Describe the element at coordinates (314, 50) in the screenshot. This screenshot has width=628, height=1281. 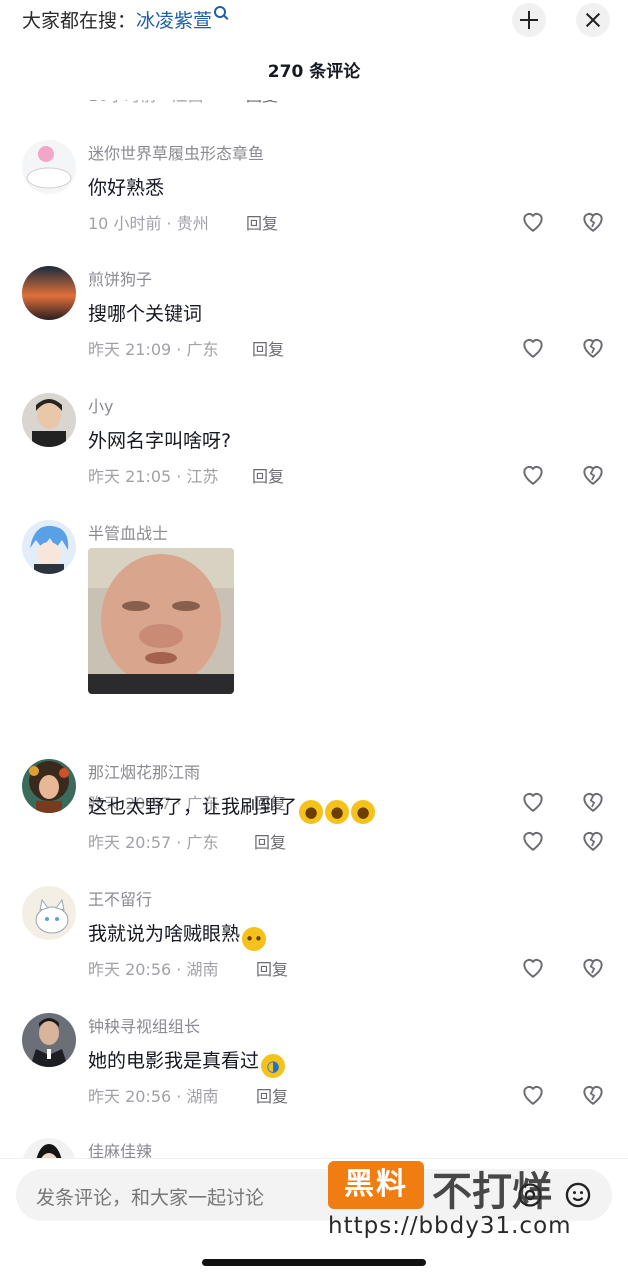
I see `comment-panel-header: 大家都在搜：冰凌紫萱 270 条评论` at that location.